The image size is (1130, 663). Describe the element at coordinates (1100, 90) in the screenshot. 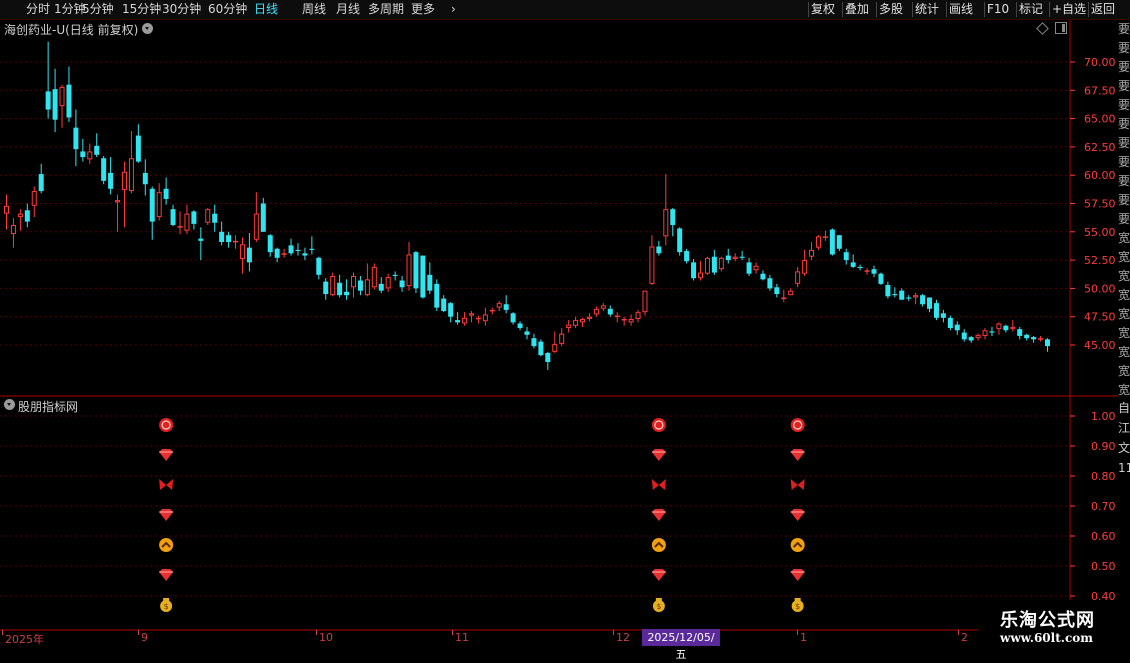

I see `price-tick-label: 67.50` at that location.